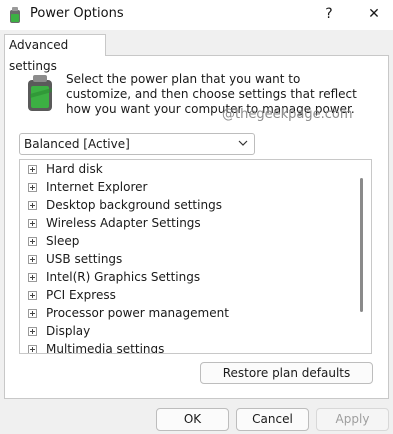 Image resolution: width=393 pixels, height=434 pixels. I want to click on watermark-text: @thegeekpage.com, so click(287, 114).